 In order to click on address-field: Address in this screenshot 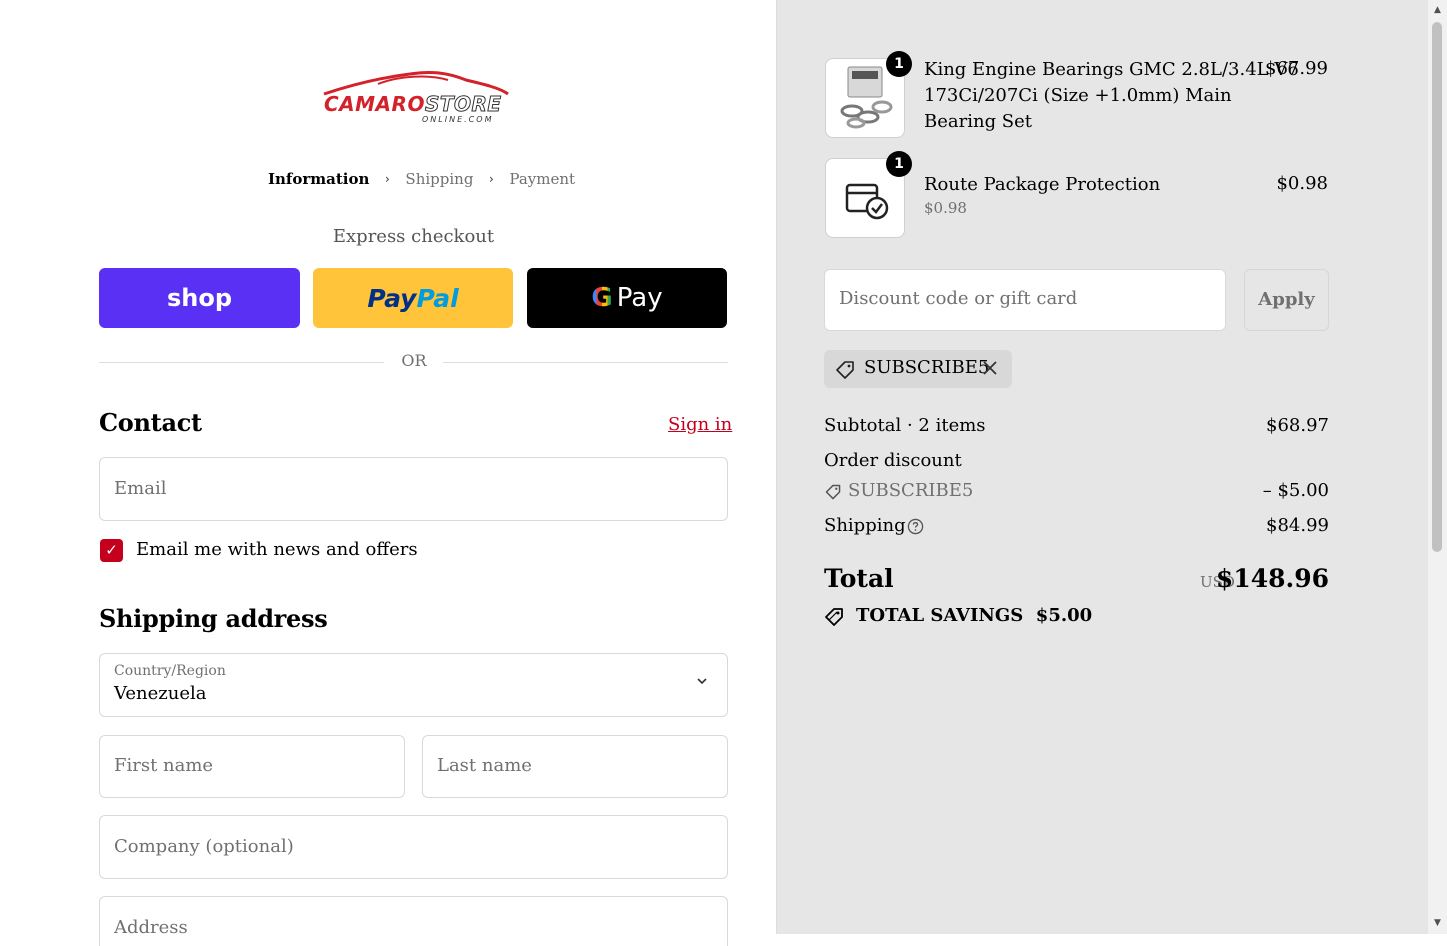, I will do `click(413, 921)`.